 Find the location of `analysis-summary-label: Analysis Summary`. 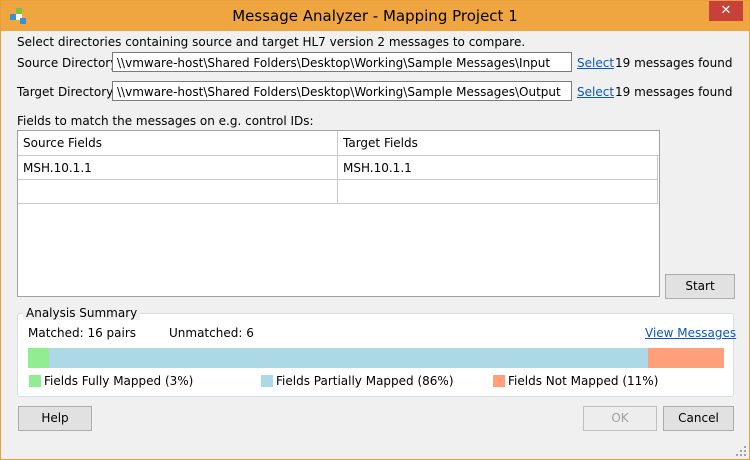

analysis-summary-label: Analysis Summary is located at coordinates (82, 313).